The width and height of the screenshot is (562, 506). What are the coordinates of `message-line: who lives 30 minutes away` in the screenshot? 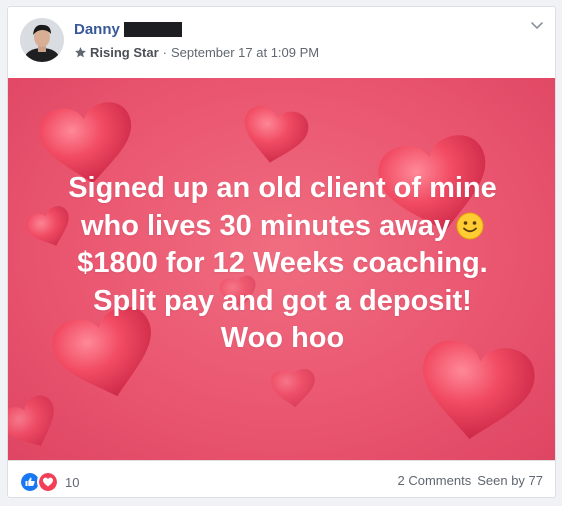 It's located at (265, 225).